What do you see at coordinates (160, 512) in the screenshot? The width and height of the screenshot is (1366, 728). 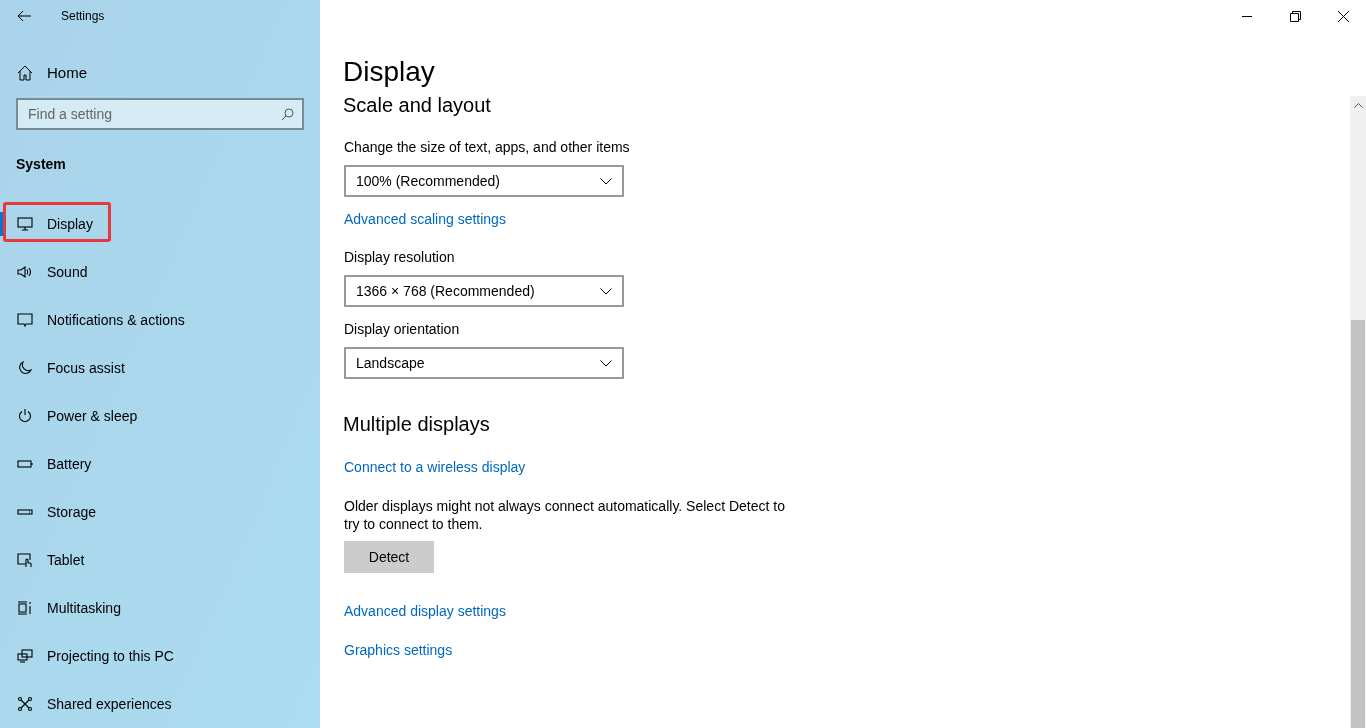 I see `nav-item: Storage` at bounding box center [160, 512].